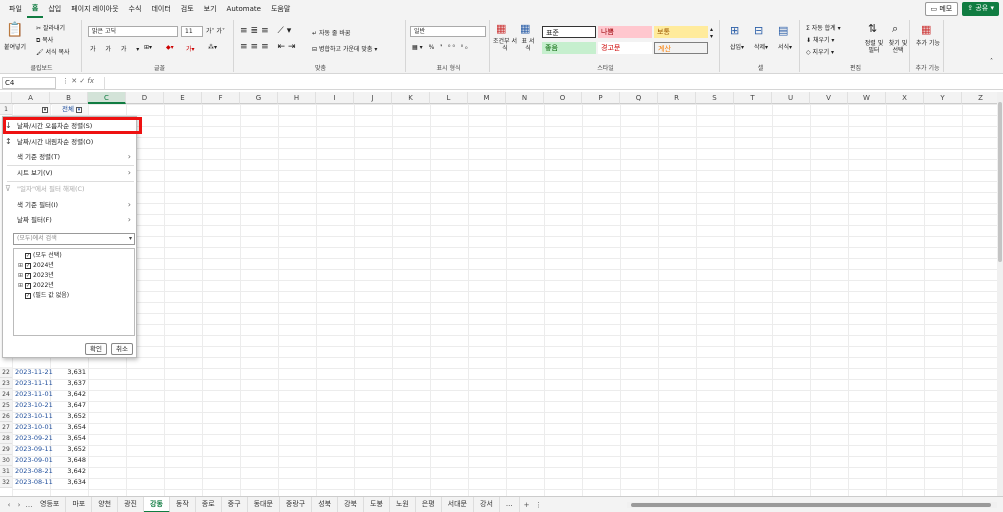 The height and width of the screenshot is (512, 1003). I want to click on column-header-i: I, so click(335, 98).